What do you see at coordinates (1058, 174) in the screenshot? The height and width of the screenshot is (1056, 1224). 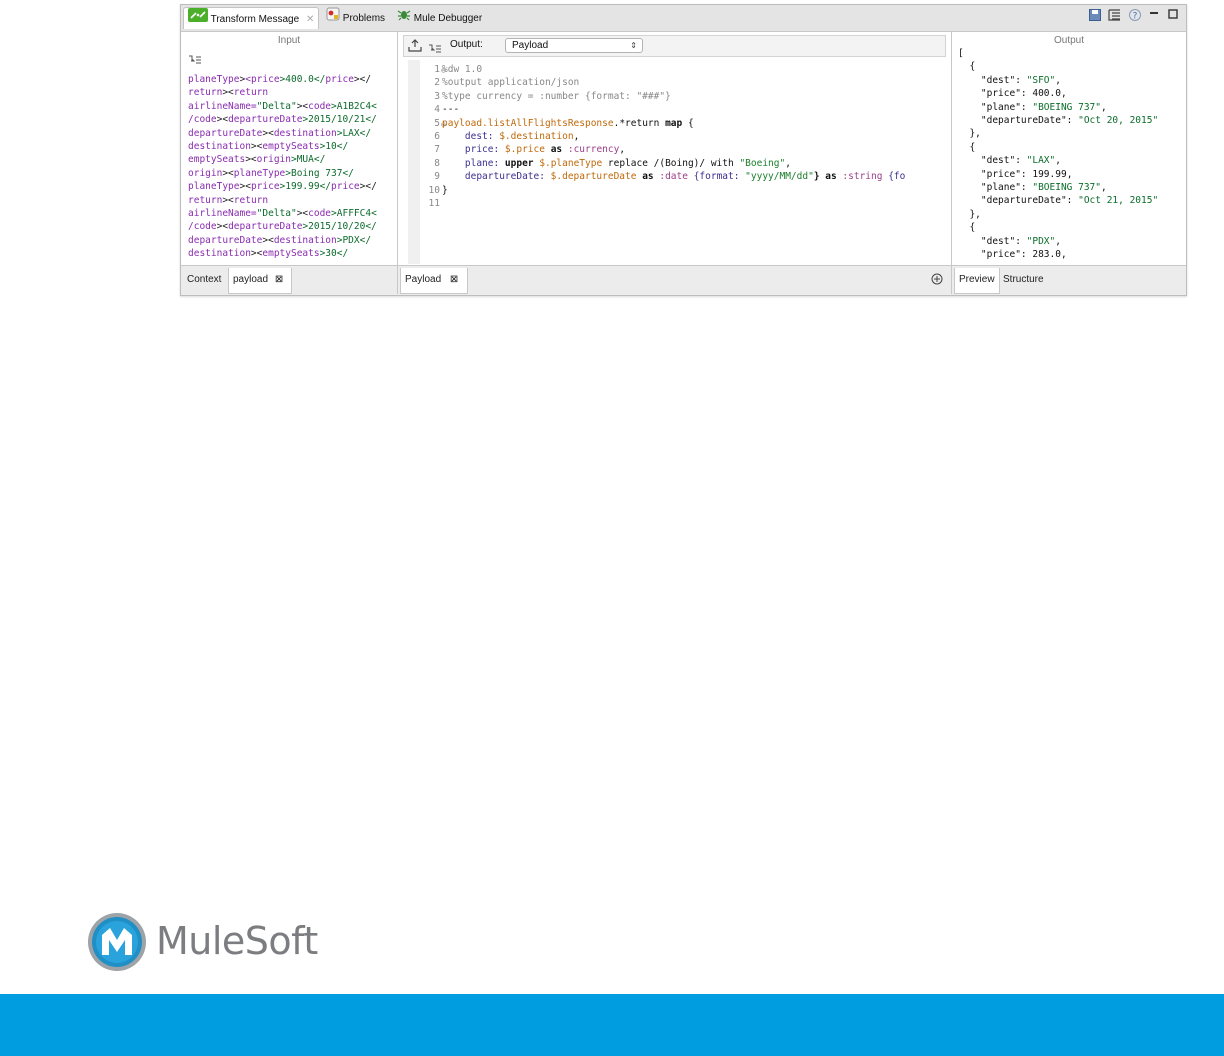 I see `output-line: "price": 199.99,` at bounding box center [1058, 174].